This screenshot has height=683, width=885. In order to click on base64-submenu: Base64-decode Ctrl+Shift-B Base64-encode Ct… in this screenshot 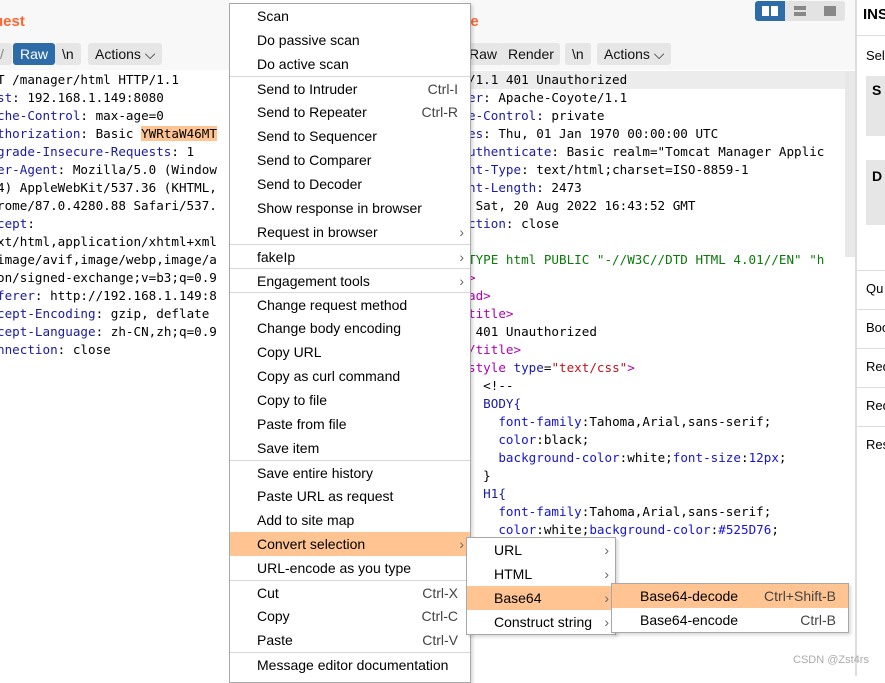, I will do `click(730, 608)`.